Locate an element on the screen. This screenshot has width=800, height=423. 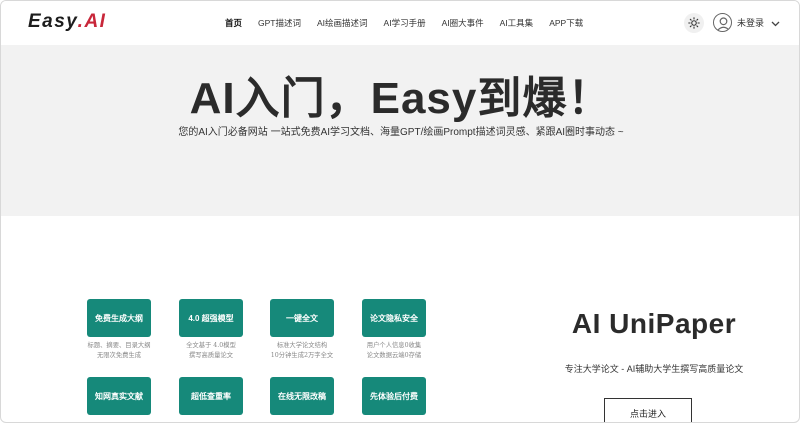
feature-card: 先体验后付费 is located at coordinates (394, 396).